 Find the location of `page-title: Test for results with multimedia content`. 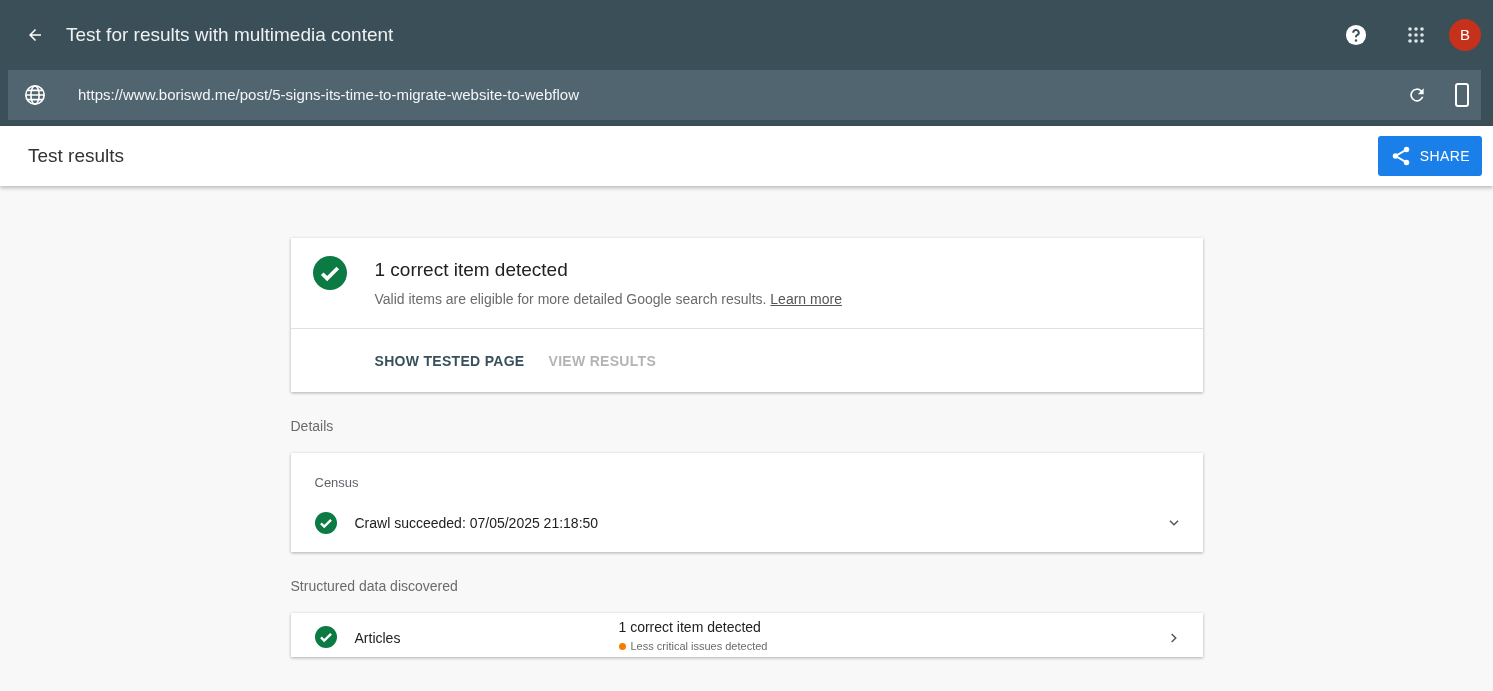

page-title: Test for results with multimedia content is located at coordinates (230, 34).